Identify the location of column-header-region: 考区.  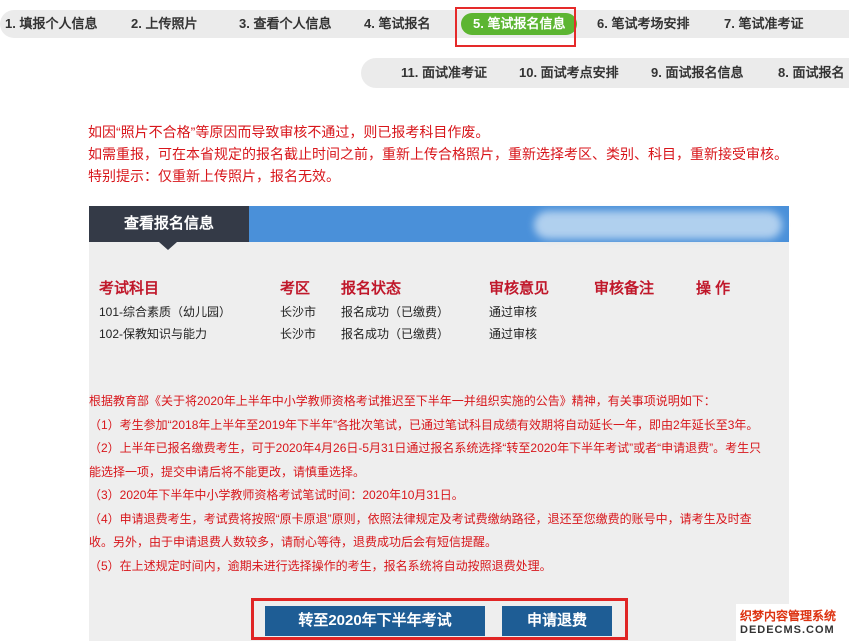
(295, 288).